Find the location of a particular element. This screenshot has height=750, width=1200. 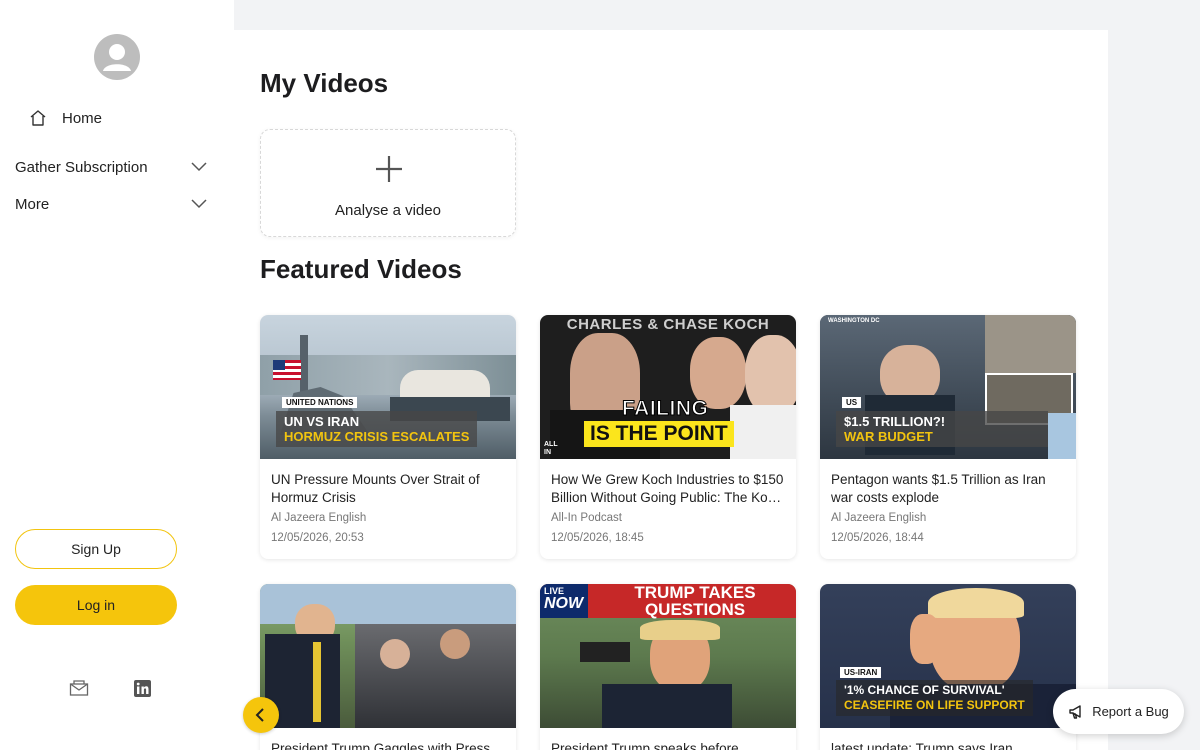

sidebar-group-more: More is located at coordinates (111, 204).